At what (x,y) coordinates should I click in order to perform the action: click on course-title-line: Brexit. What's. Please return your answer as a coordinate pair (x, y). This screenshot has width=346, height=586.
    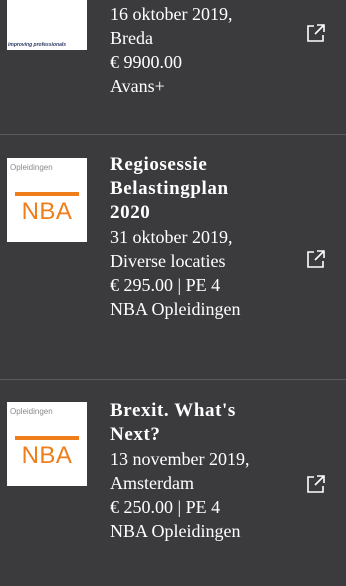
    Looking at the image, I should click on (200, 411).